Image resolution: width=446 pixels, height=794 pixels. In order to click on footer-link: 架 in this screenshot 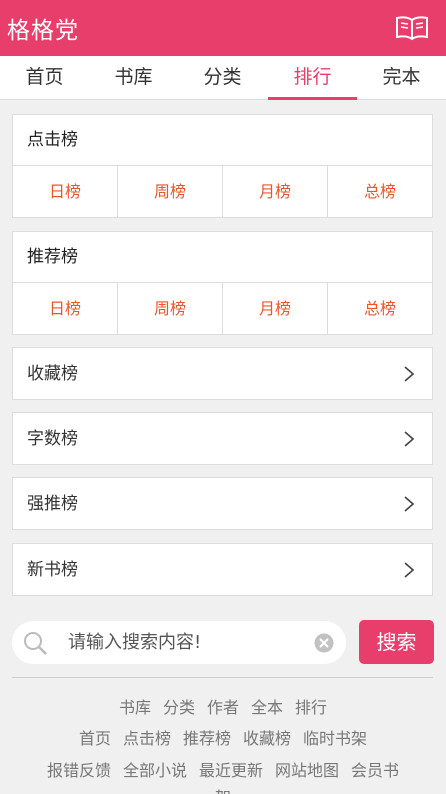, I will do `click(223, 791)`.